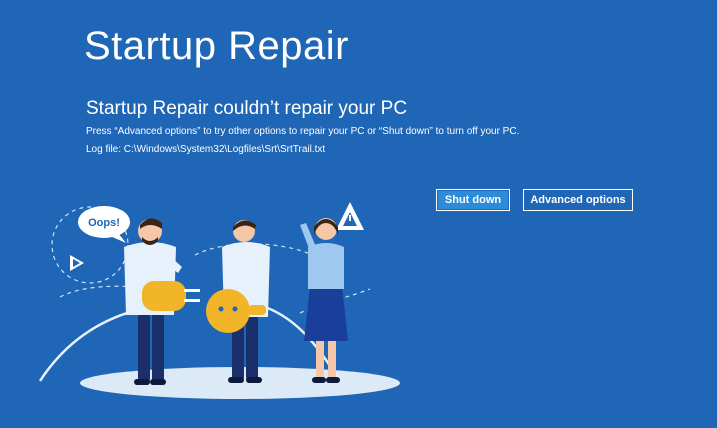 The height and width of the screenshot is (428, 717). Describe the element at coordinates (578, 200) in the screenshot. I see `advanced-options-button: Advanced options` at that location.